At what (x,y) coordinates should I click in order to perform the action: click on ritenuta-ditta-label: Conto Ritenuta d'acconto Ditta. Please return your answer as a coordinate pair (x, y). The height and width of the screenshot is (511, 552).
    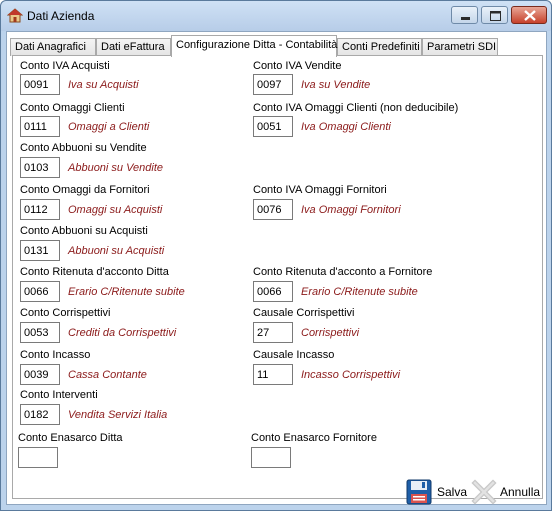
    Looking at the image, I should click on (94, 272).